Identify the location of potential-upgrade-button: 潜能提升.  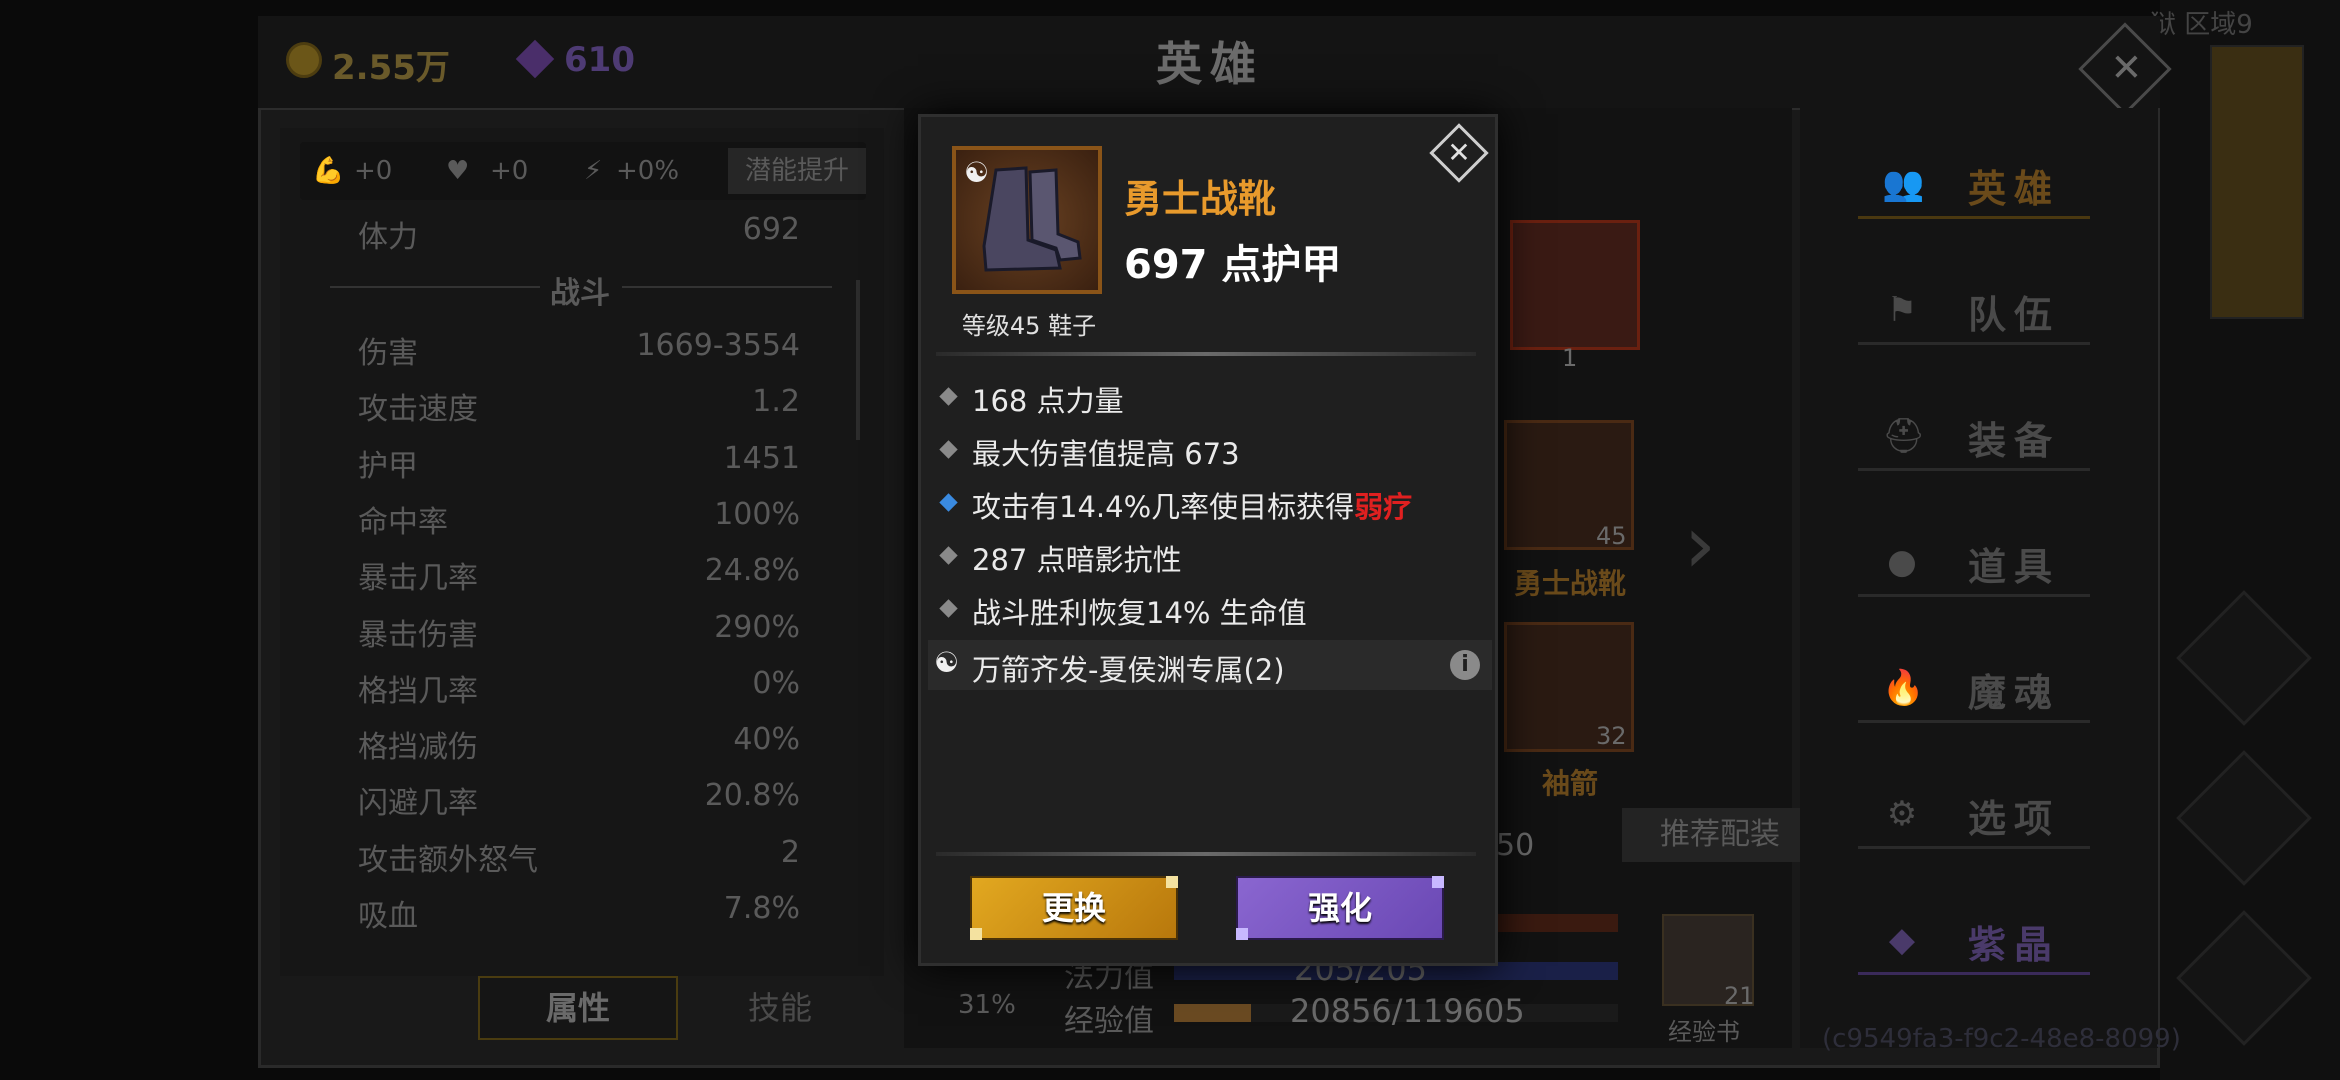
(797, 171).